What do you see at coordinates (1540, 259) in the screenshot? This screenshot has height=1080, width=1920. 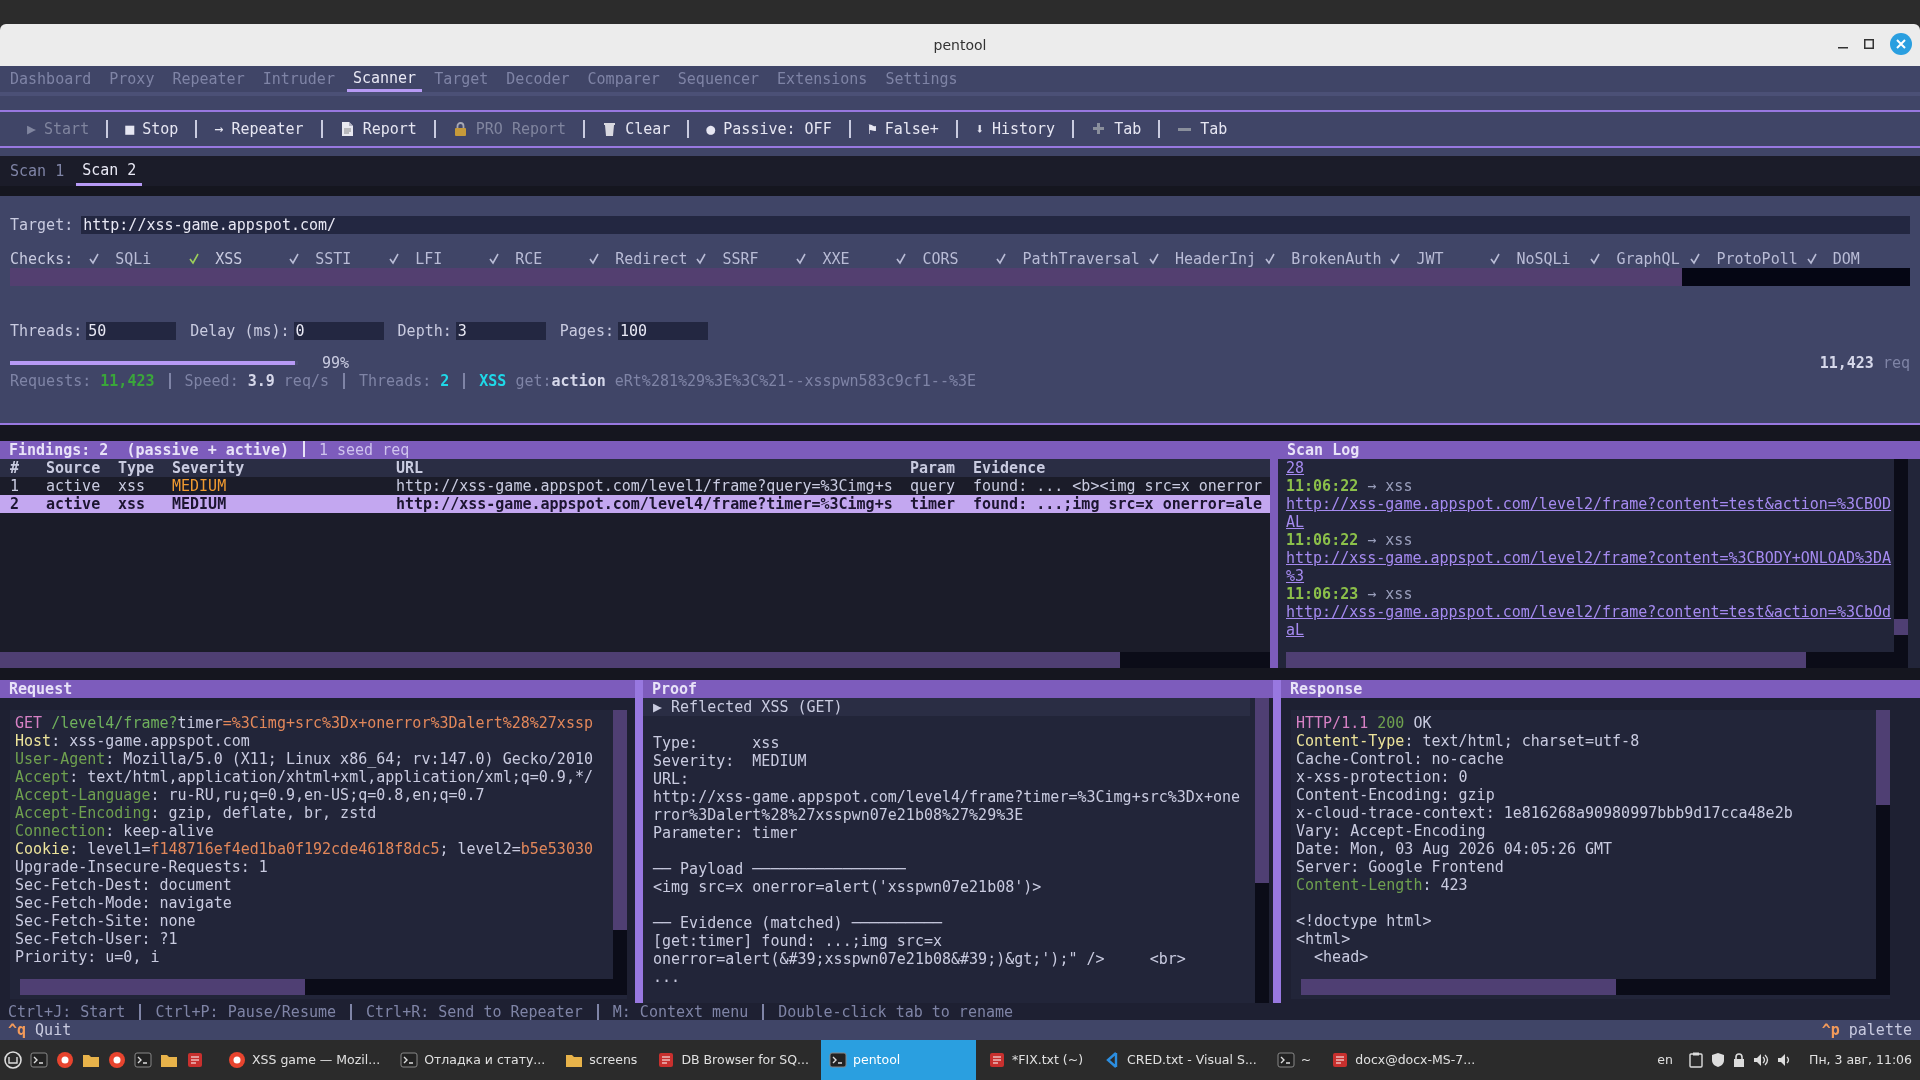 I see `checkbox: NoSQLi` at bounding box center [1540, 259].